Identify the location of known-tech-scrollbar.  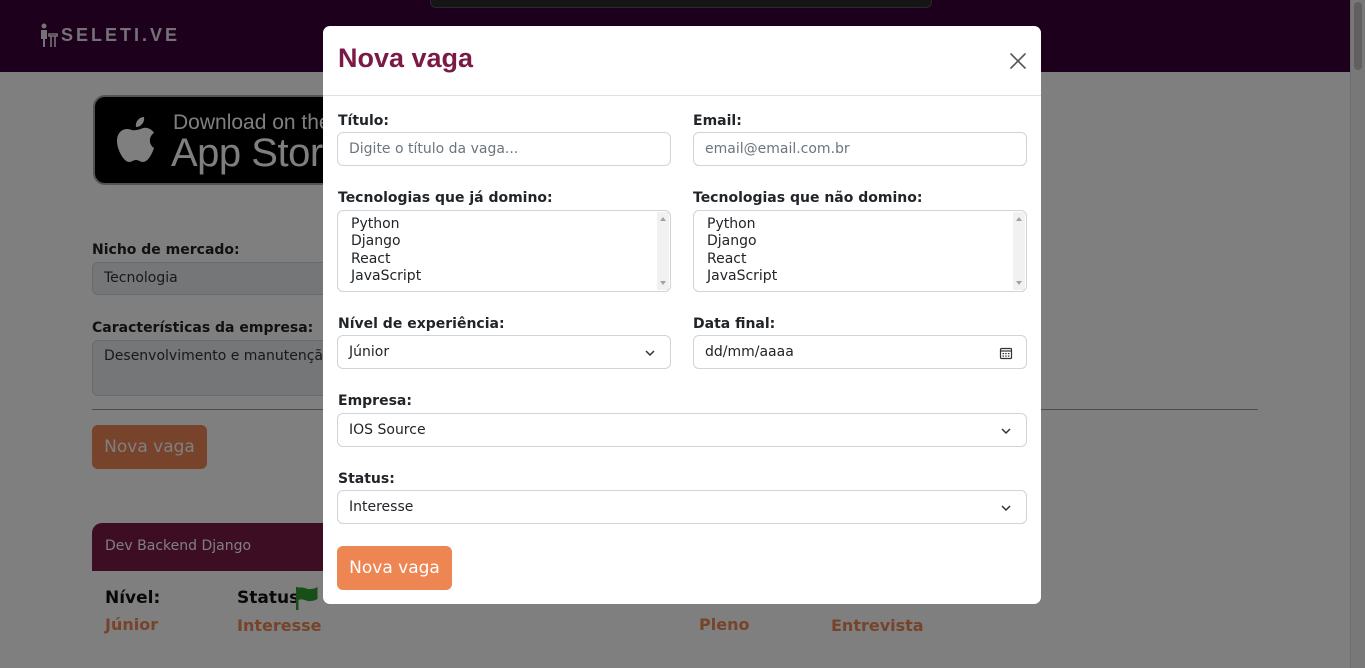
(663, 251).